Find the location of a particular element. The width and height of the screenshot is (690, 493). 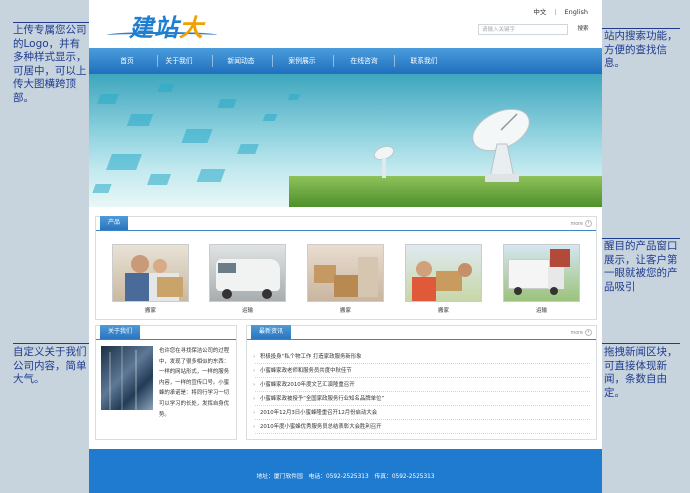

about-tab: 关于我们 is located at coordinates (120, 332).